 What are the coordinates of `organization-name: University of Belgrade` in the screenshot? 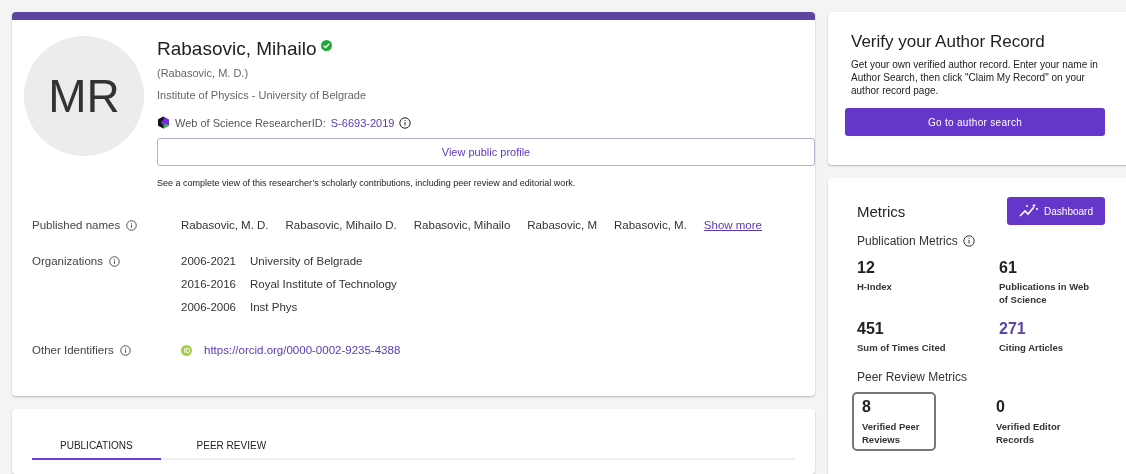 It's located at (306, 261).